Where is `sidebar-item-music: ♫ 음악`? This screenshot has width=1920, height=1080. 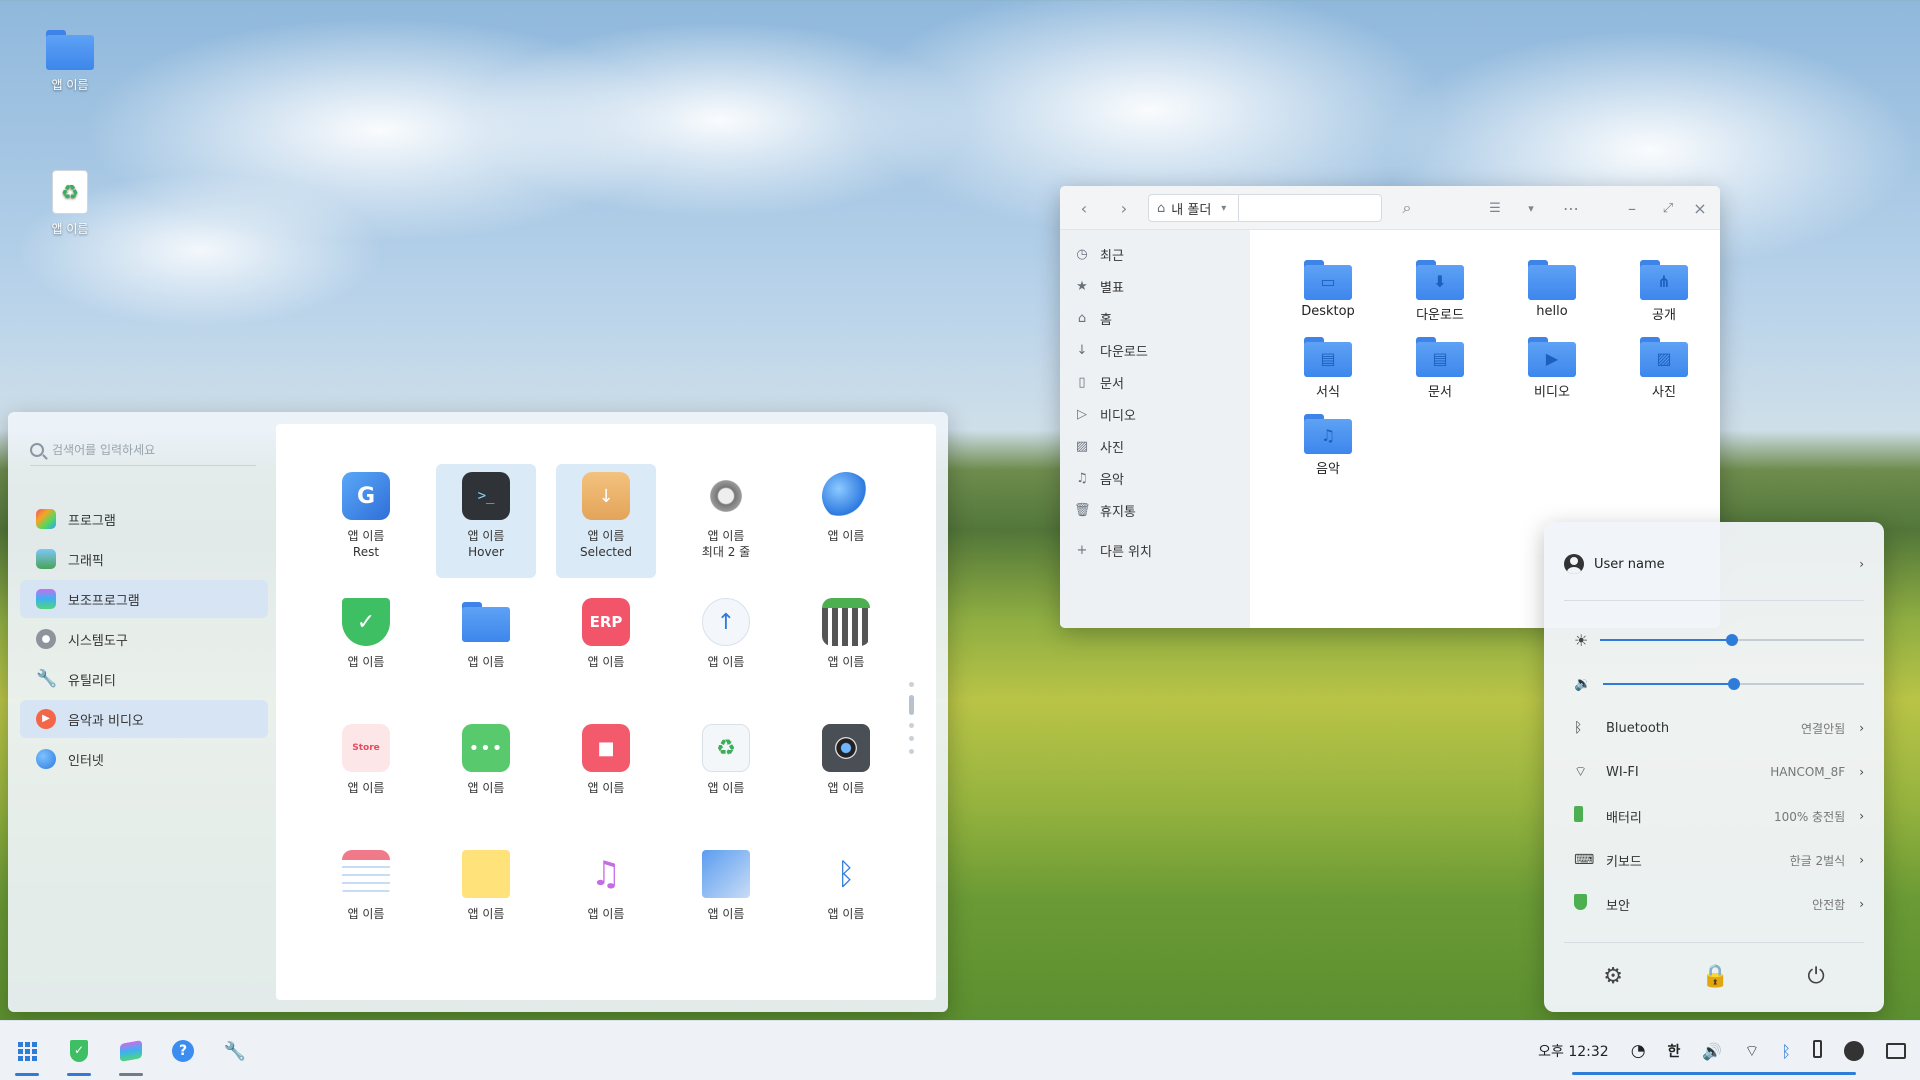 sidebar-item-music: ♫ 음악 is located at coordinates (1155, 478).